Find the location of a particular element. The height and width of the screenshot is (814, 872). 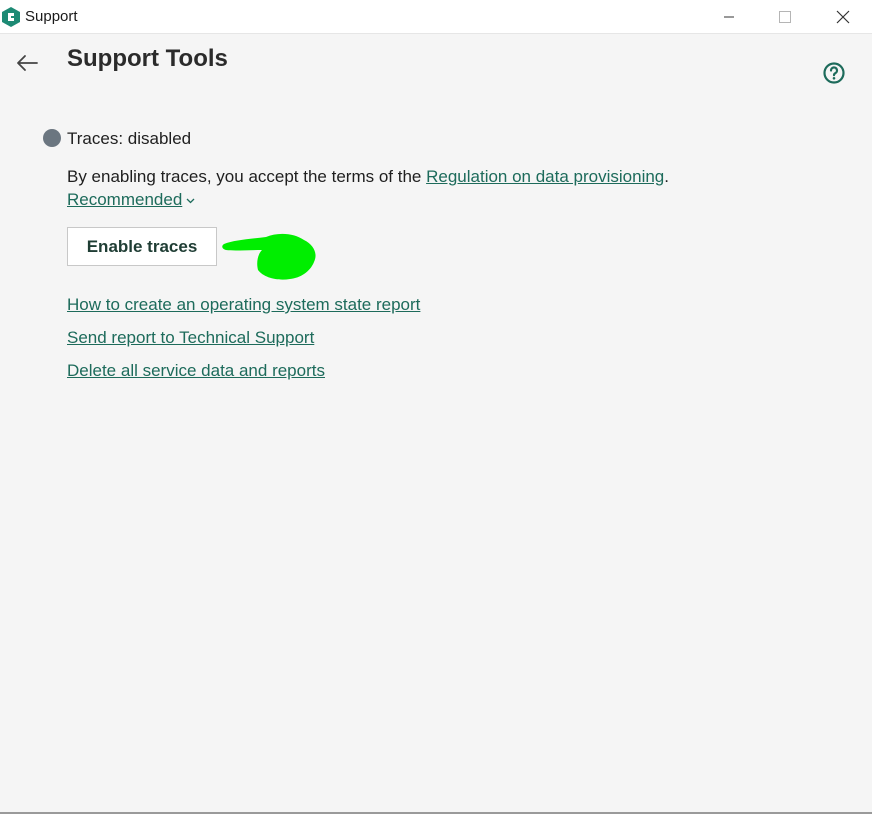

maximize-icon is located at coordinates (785, 16).